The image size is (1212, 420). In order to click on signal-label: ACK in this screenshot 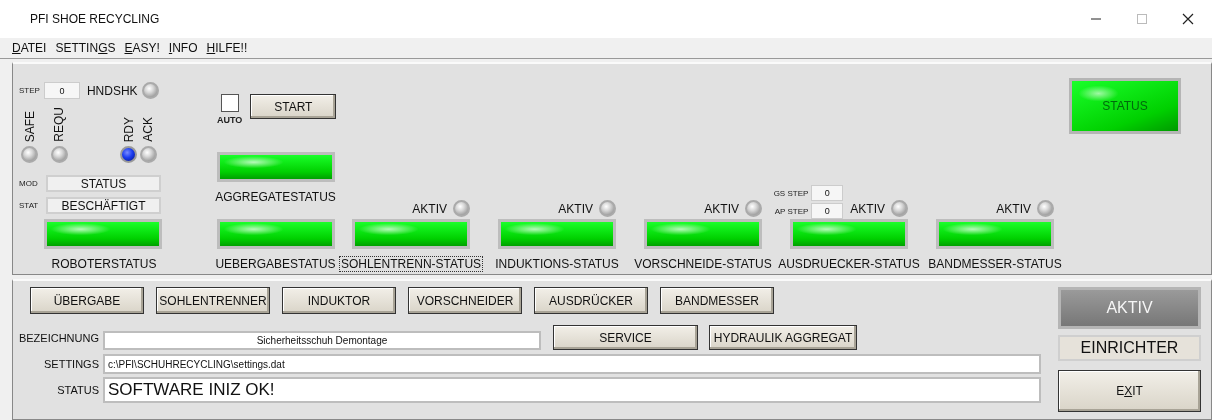, I will do `click(148, 129)`.